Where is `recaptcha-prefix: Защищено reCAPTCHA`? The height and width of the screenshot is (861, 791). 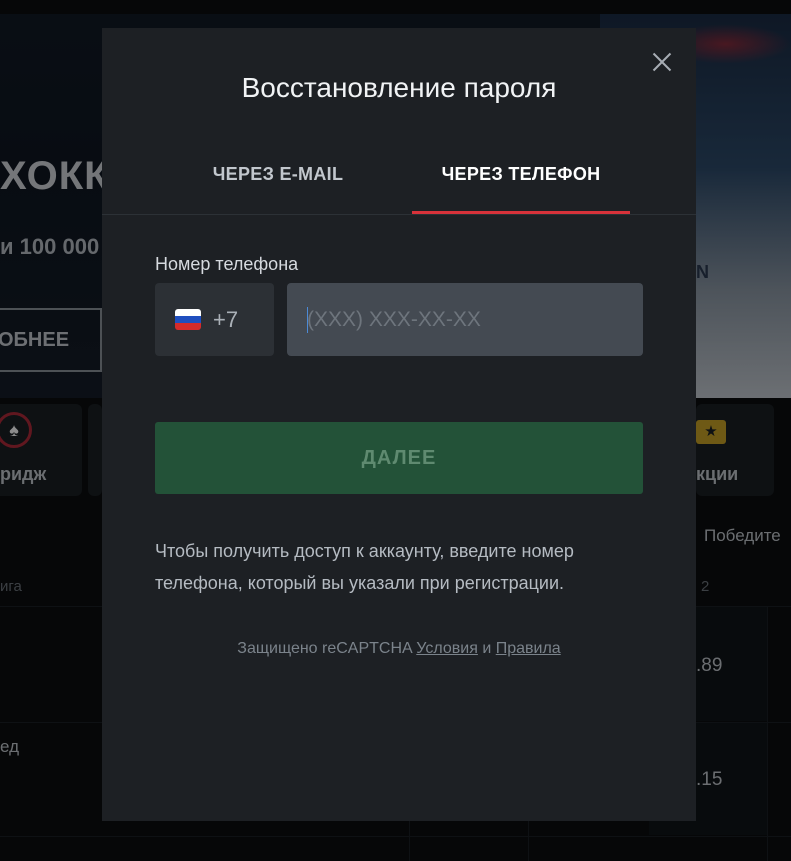
recaptcha-prefix: Защищено reCAPTCHA is located at coordinates (324, 648).